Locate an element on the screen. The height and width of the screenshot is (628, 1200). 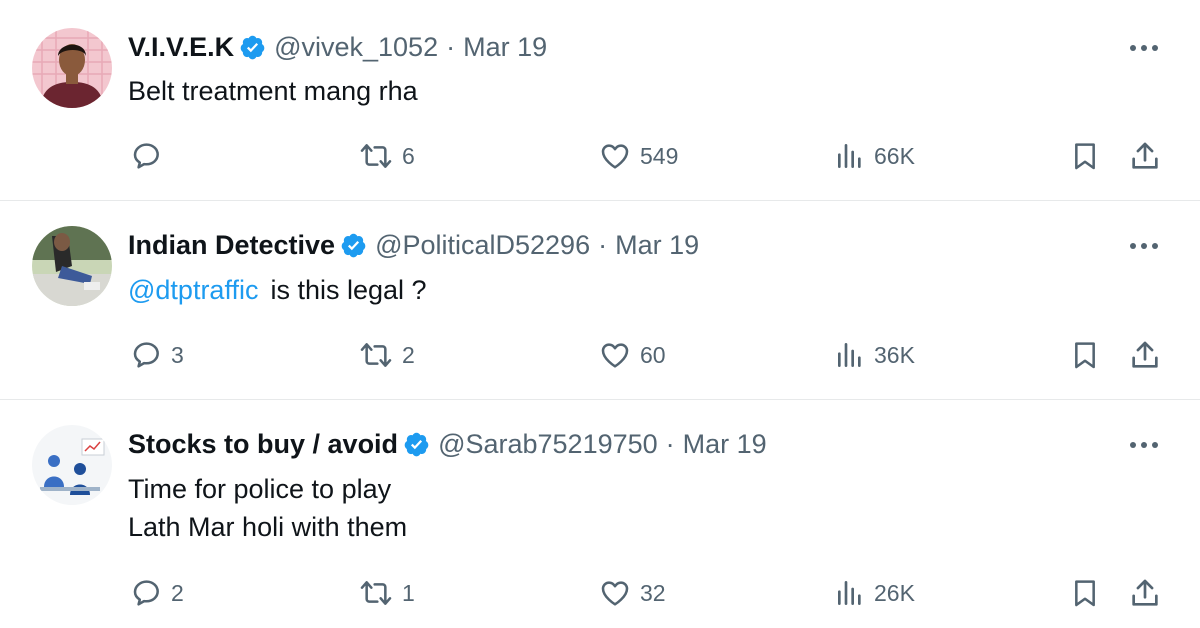
tweet-text: Belt treatment mang rha is located at coordinates (273, 91).